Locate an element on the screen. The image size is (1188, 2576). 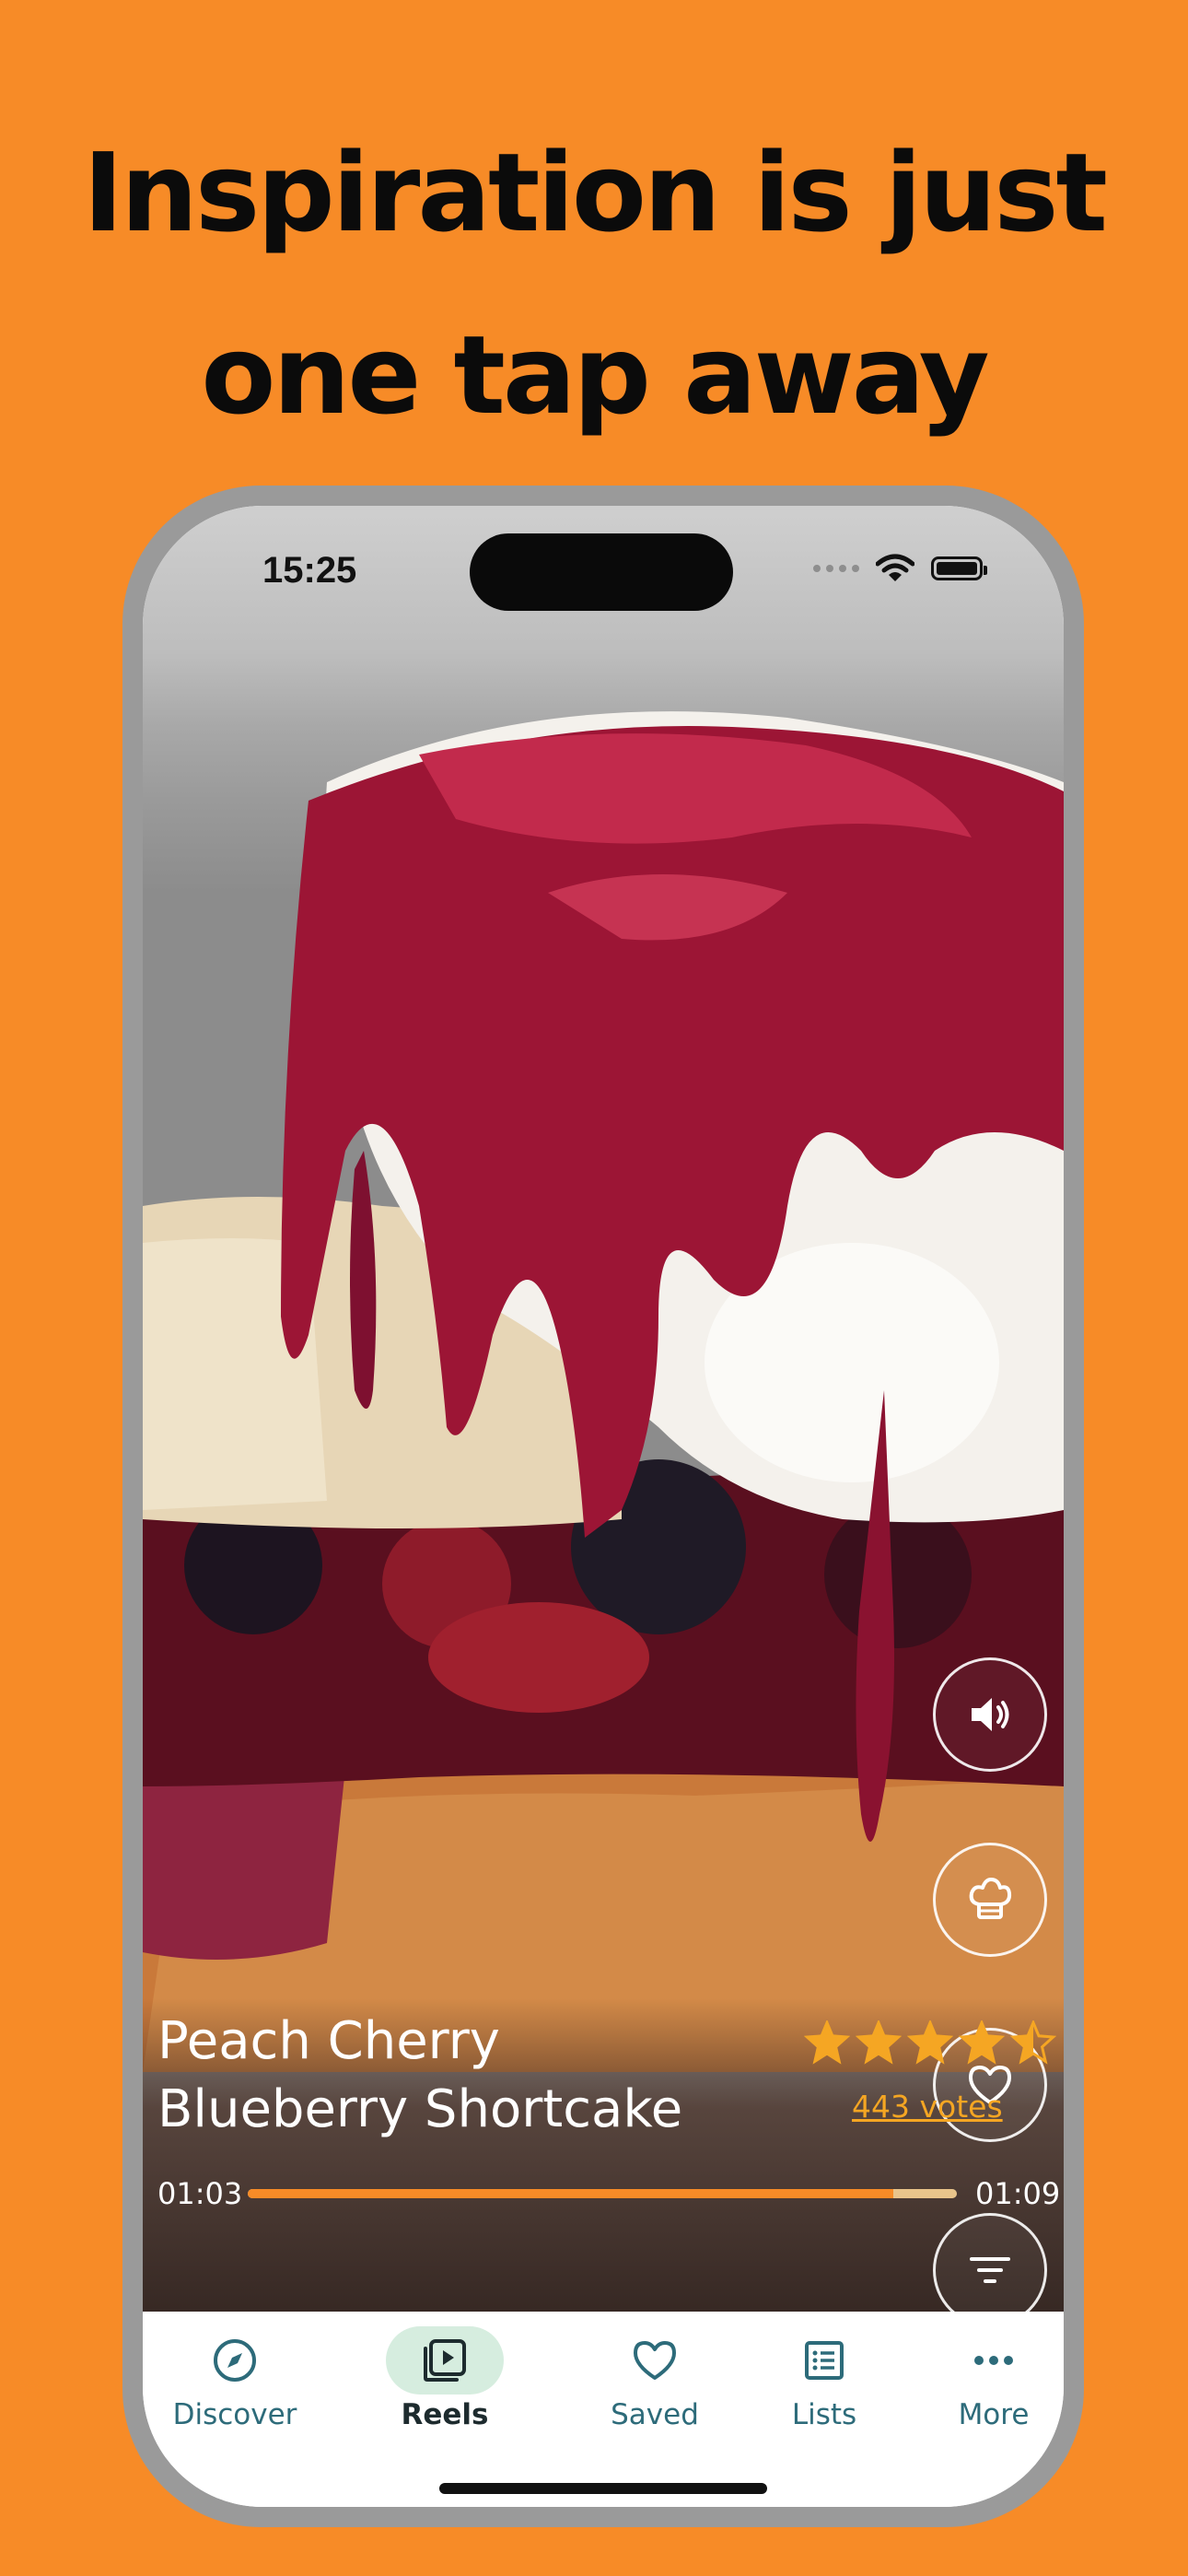
tab-more: More is located at coordinates (983, 2377).